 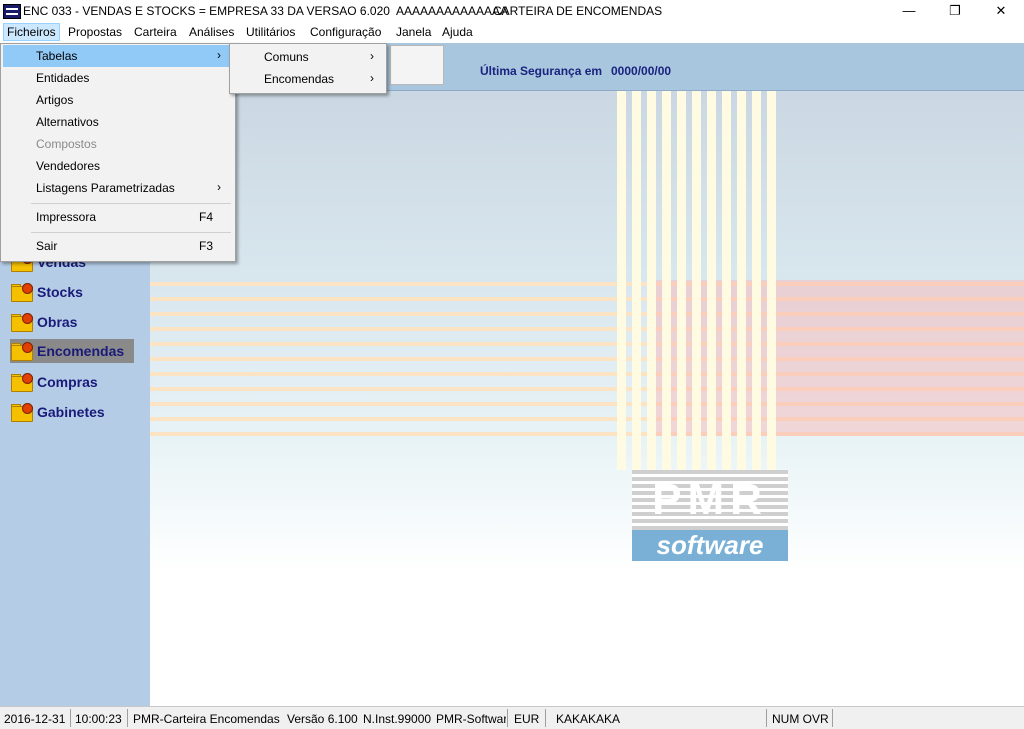 What do you see at coordinates (118, 188) in the screenshot?
I see `menu-item-listagens-parametrizadas: Listagens Parametrizadas ›` at bounding box center [118, 188].